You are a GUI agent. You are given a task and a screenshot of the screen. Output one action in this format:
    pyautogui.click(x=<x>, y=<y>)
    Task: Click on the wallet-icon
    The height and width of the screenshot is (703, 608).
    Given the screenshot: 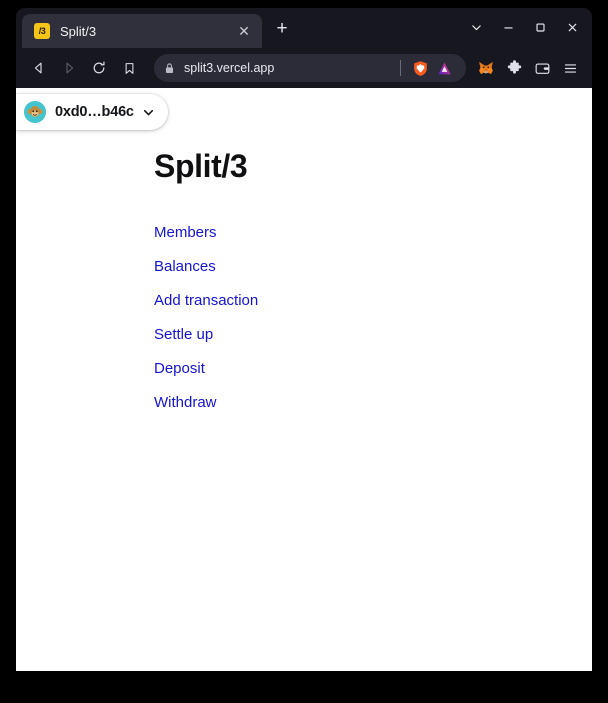 What is the action you would take?
    pyautogui.click(x=542, y=68)
    